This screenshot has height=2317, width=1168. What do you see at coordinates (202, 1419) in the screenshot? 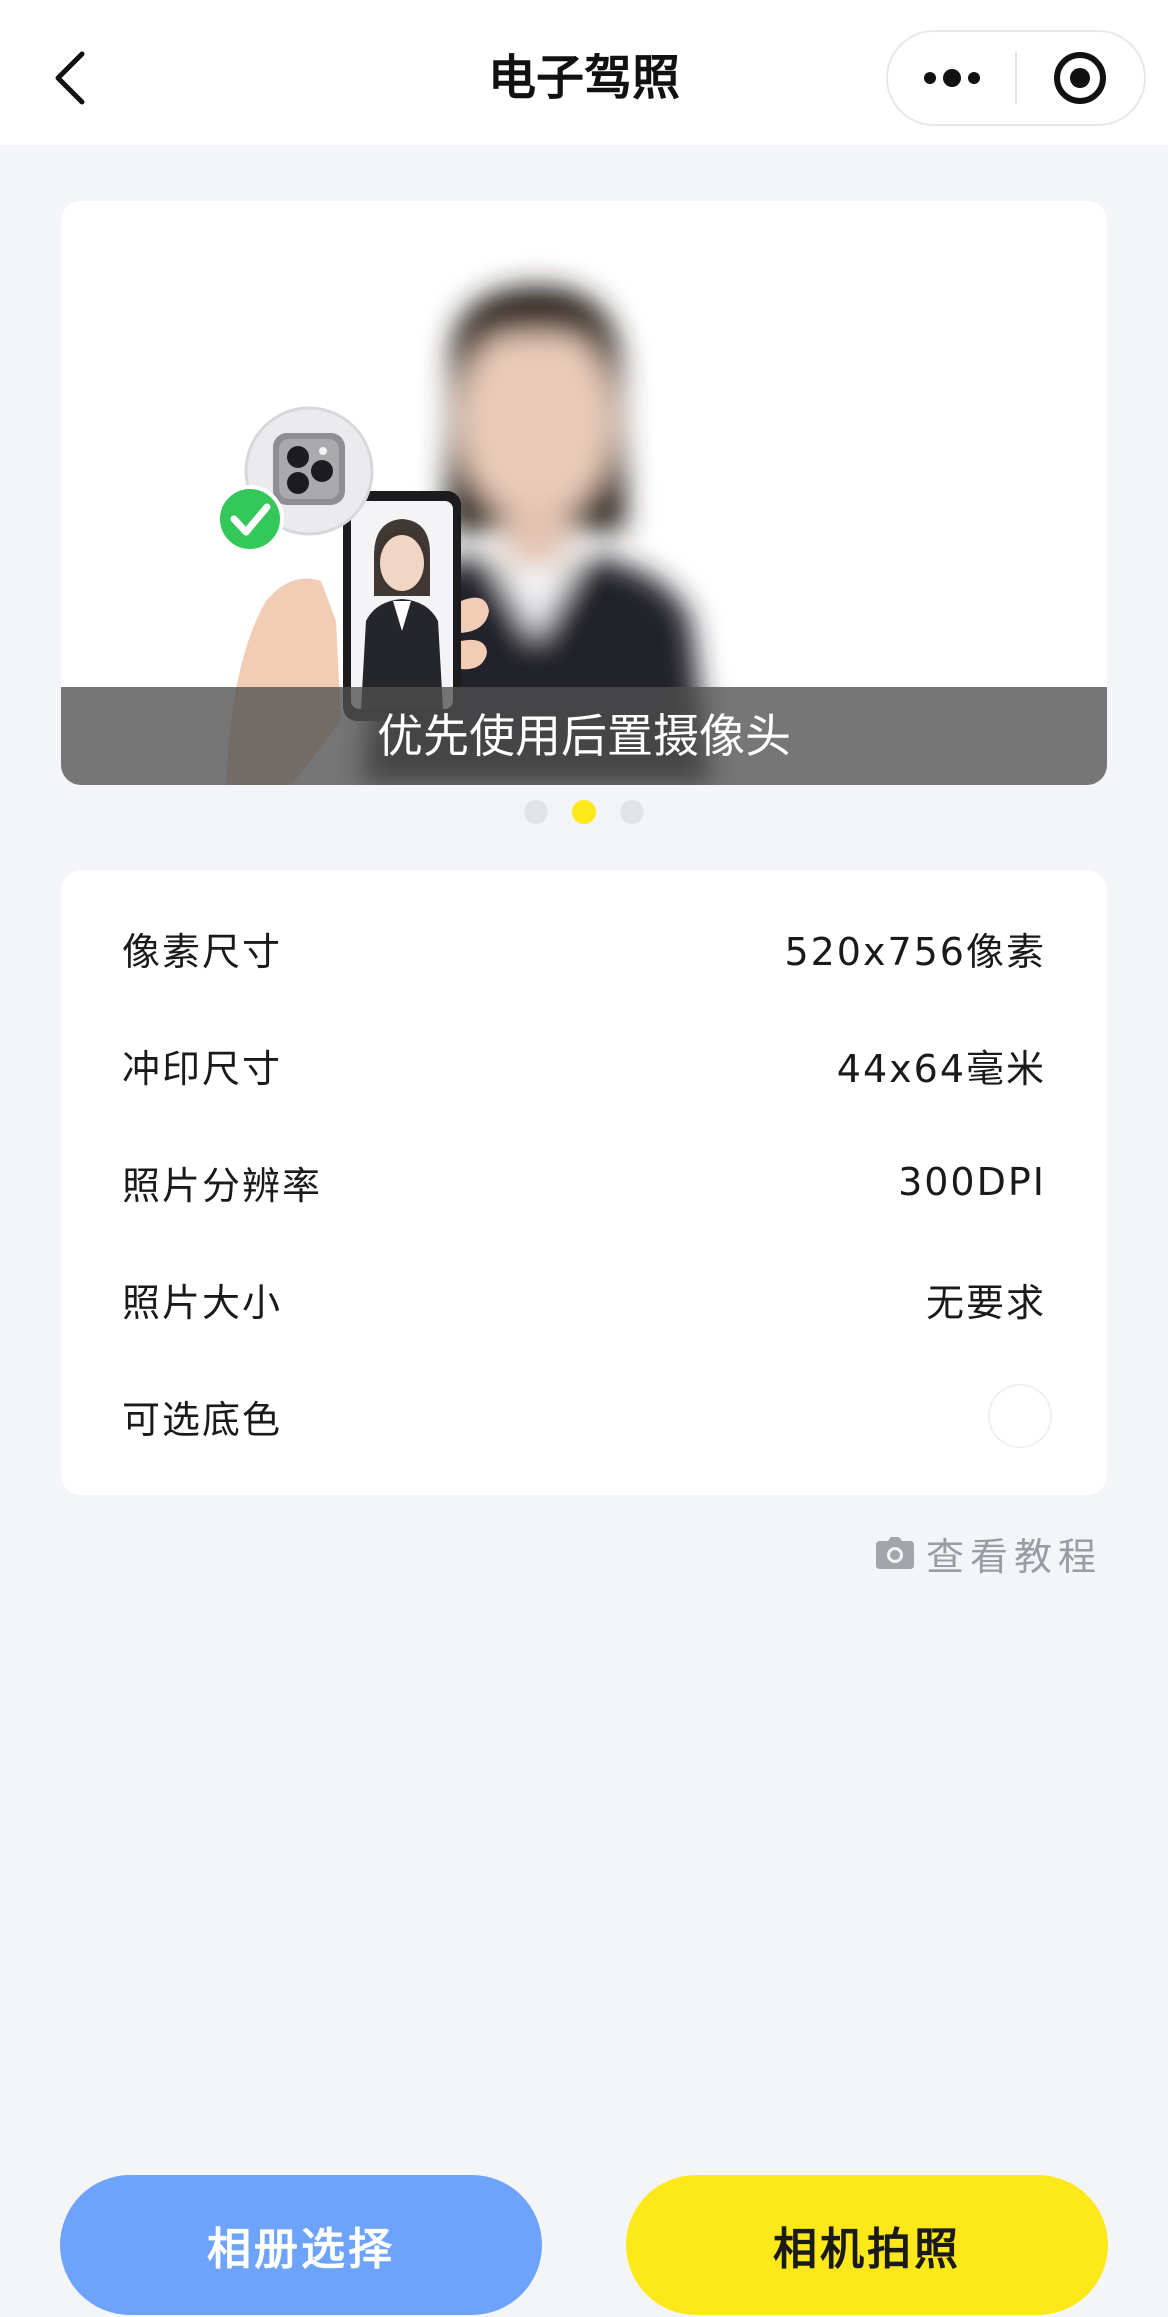
I see `spec-label: 可选底色` at bounding box center [202, 1419].